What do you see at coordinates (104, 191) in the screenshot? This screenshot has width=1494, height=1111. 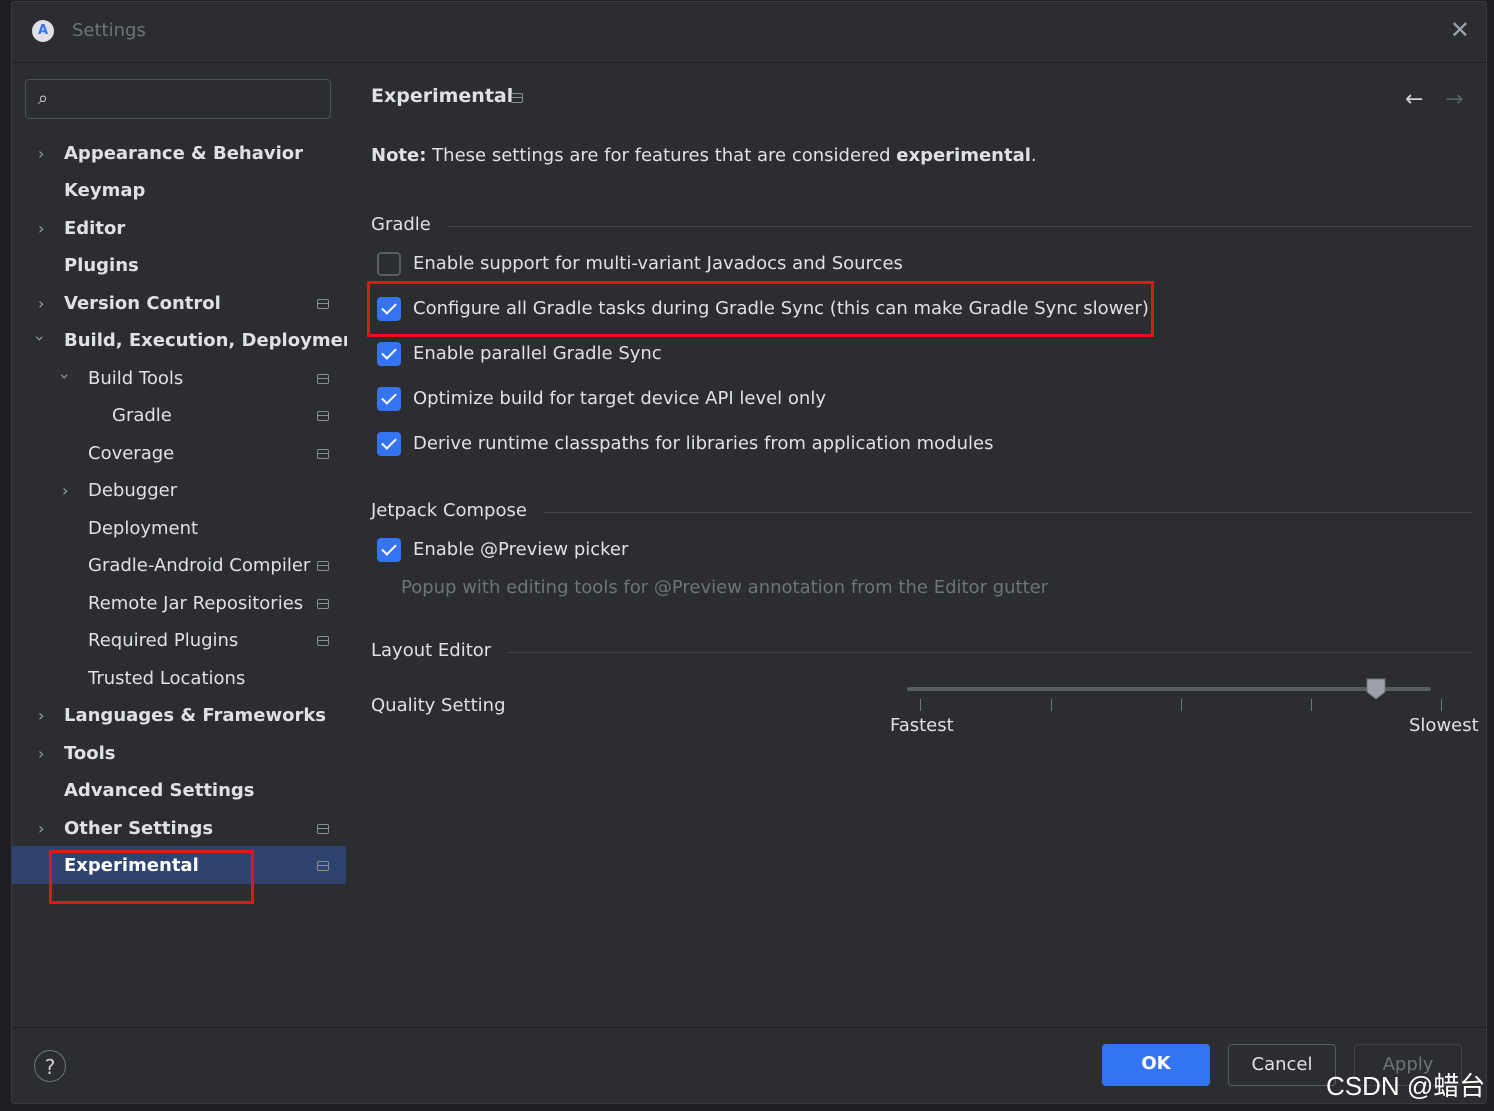 I see `sidebar-item-keymap: Keymap` at bounding box center [104, 191].